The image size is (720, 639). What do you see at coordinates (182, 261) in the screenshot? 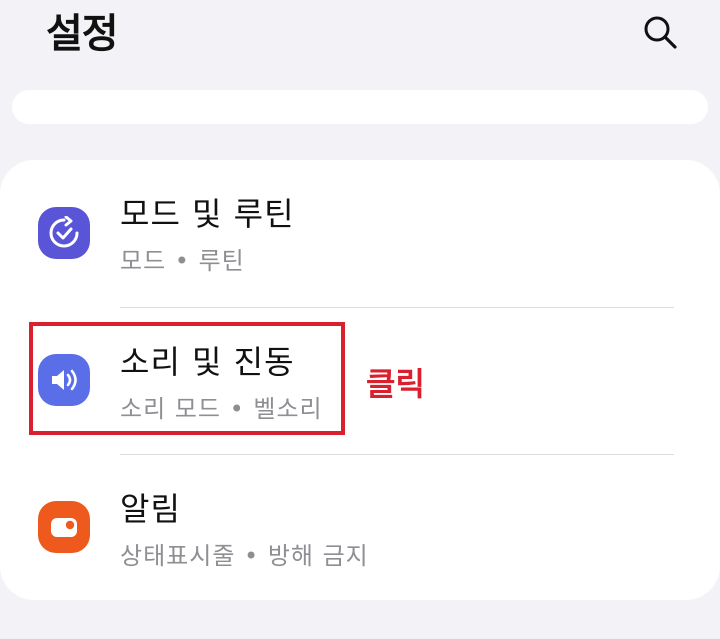
I see `item-subtitle: 모드 • 루틴` at bounding box center [182, 261].